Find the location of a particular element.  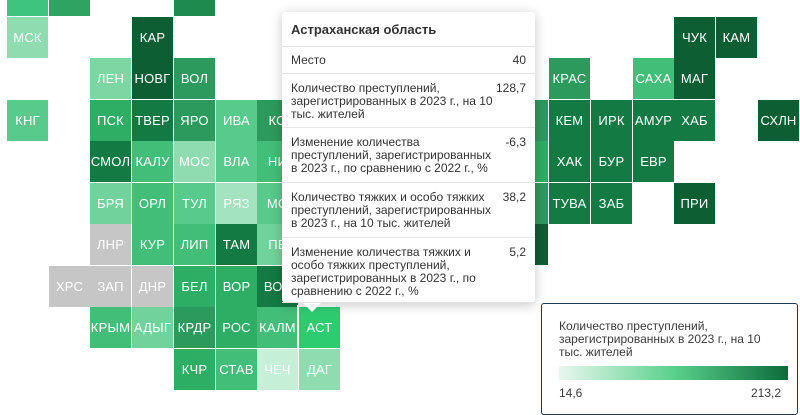

region-tile: ЗАБ is located at coordinates (611, 203).